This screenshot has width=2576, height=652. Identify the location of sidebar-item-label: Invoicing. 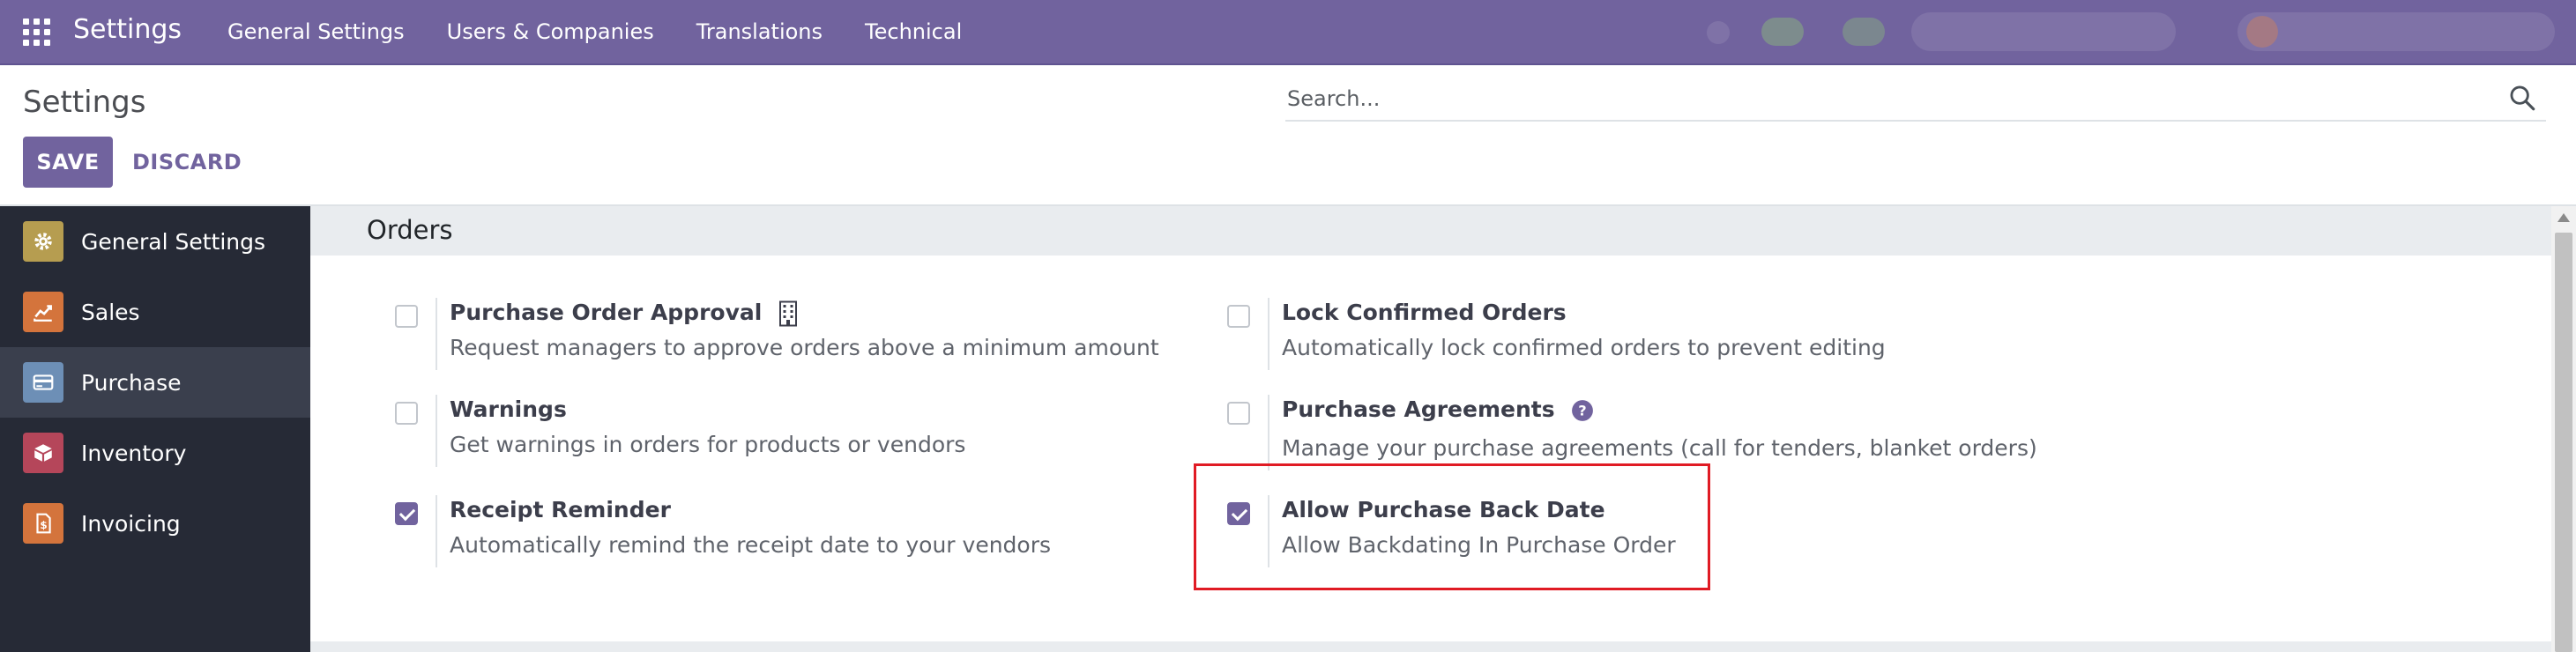
(131, 524).